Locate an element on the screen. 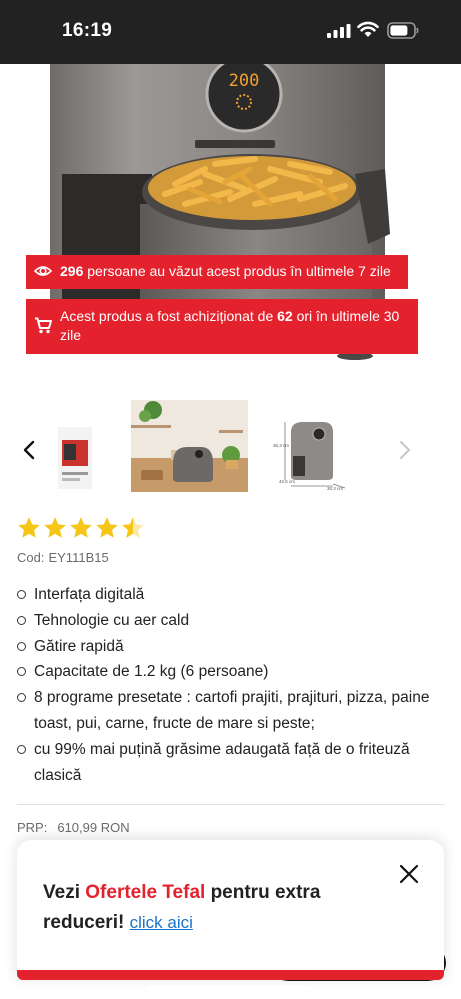  price-label: PRP: is located at coordinates (32, 827).